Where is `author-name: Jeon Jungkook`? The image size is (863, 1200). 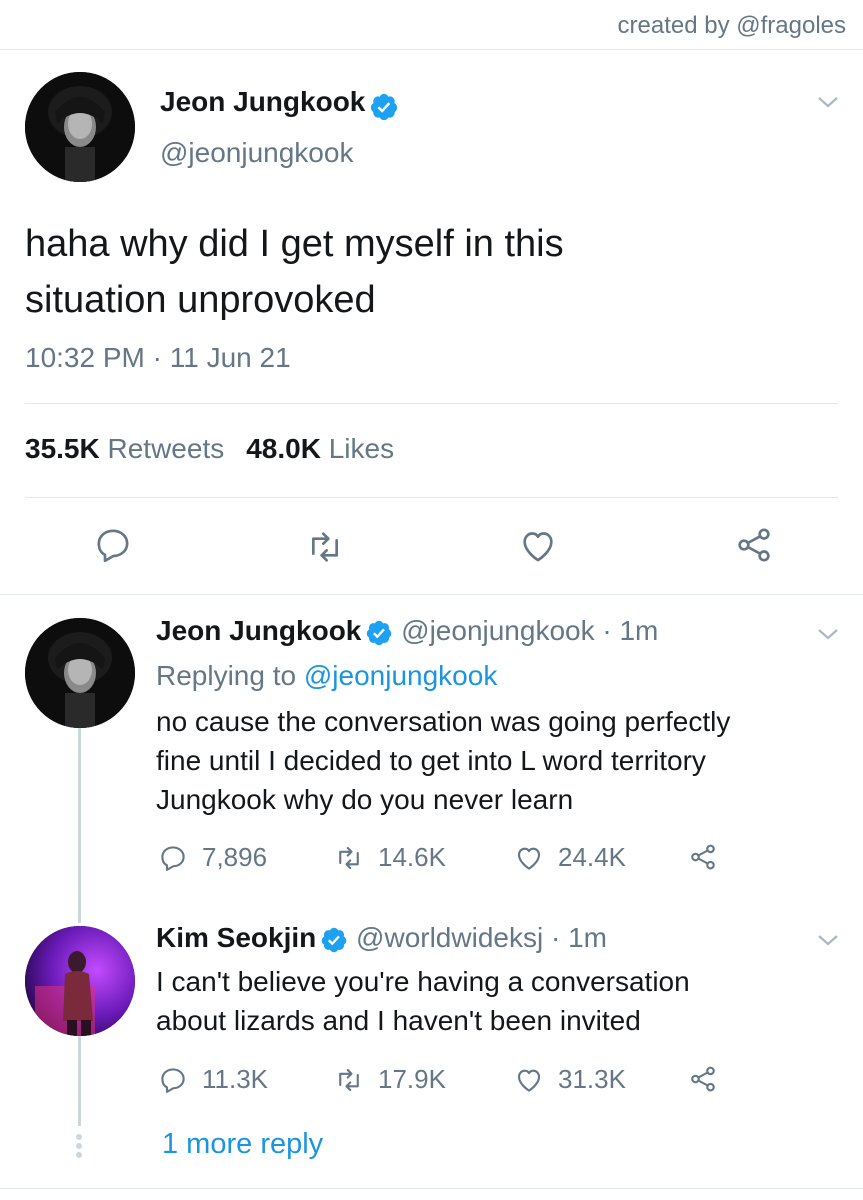 author-name: Jeon Jungkook is located at coordinates (262, 101).